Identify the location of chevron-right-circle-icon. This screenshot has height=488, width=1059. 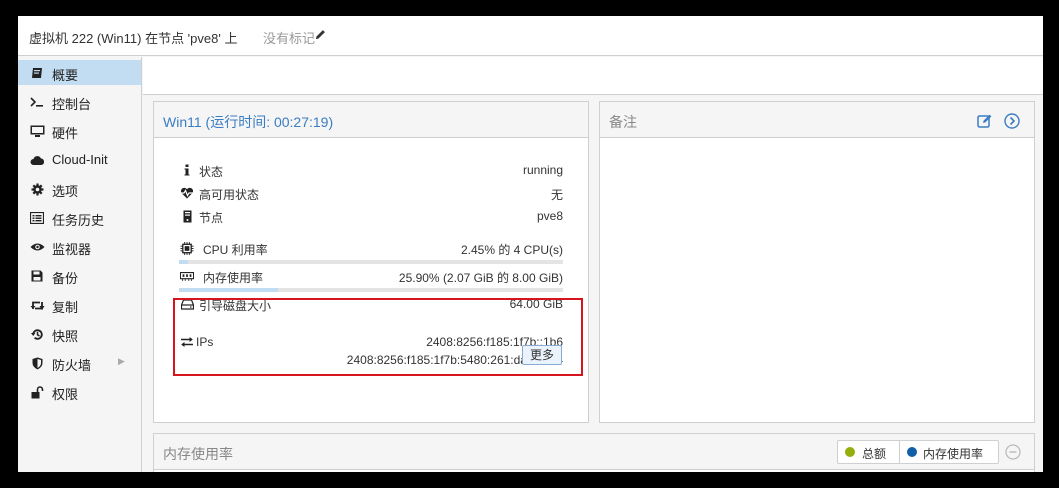
(1012, 121).